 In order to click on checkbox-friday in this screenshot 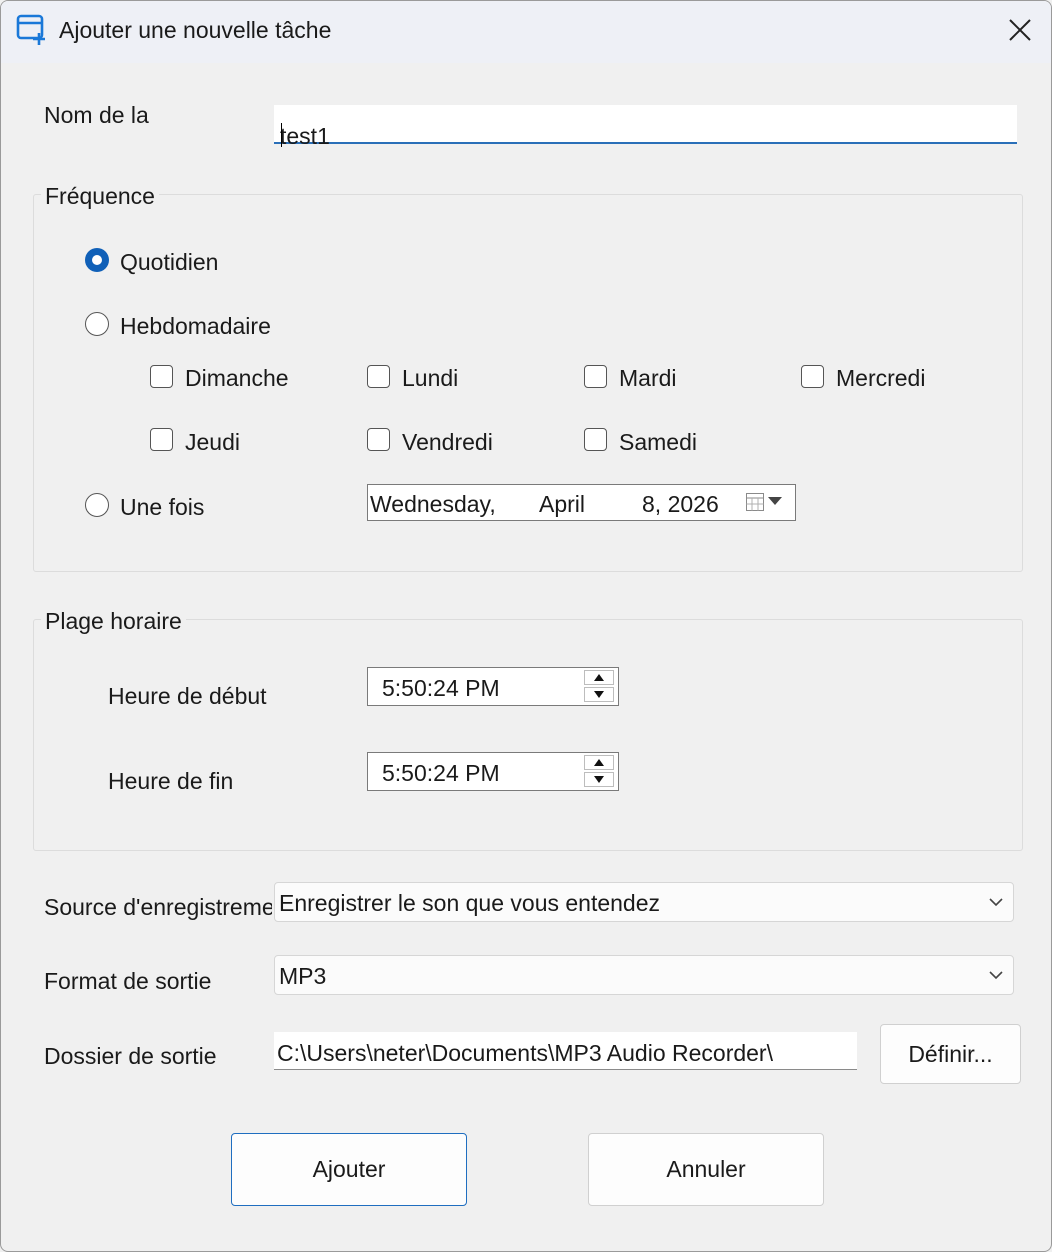, I will do `click(378, 439)`.